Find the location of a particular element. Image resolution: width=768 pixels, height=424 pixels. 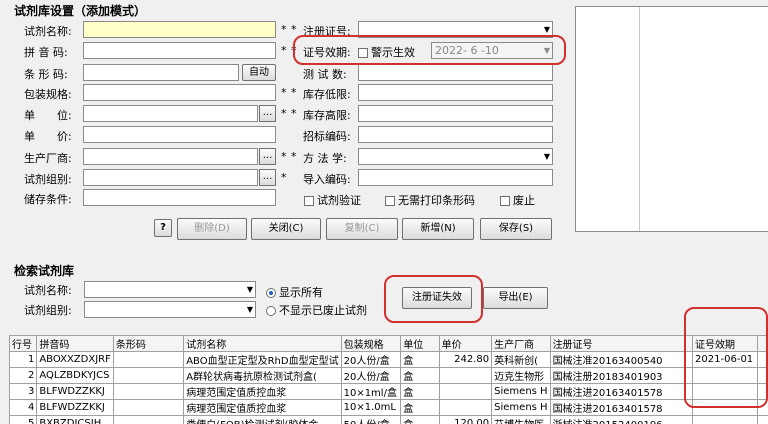

delete-button: 删除(D) is located at coordinates (212, 229).